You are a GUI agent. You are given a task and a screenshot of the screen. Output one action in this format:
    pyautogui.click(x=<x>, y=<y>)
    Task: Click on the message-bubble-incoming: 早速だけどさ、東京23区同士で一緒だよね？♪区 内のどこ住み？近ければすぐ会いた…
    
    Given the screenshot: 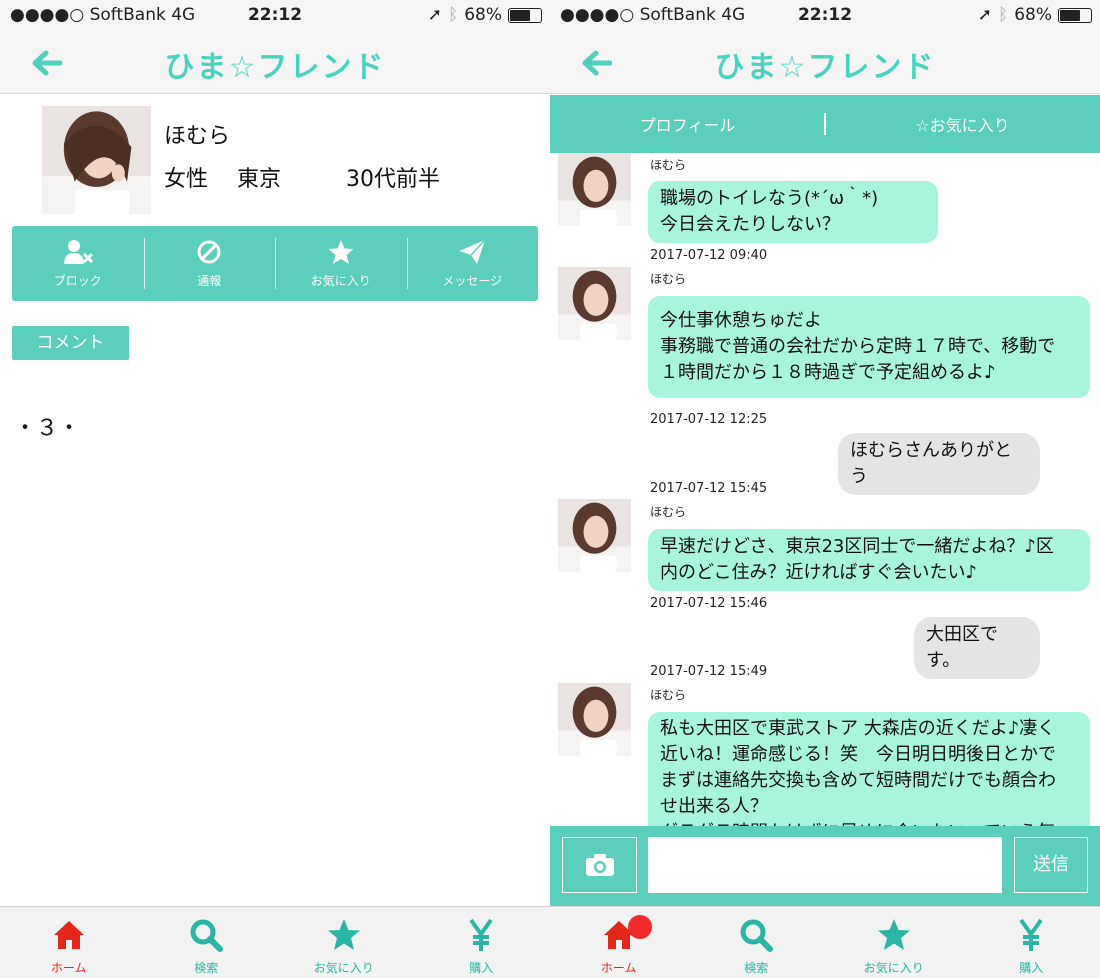 What is the action you would take?
    pyautogui.click(x=869, y=560)
    